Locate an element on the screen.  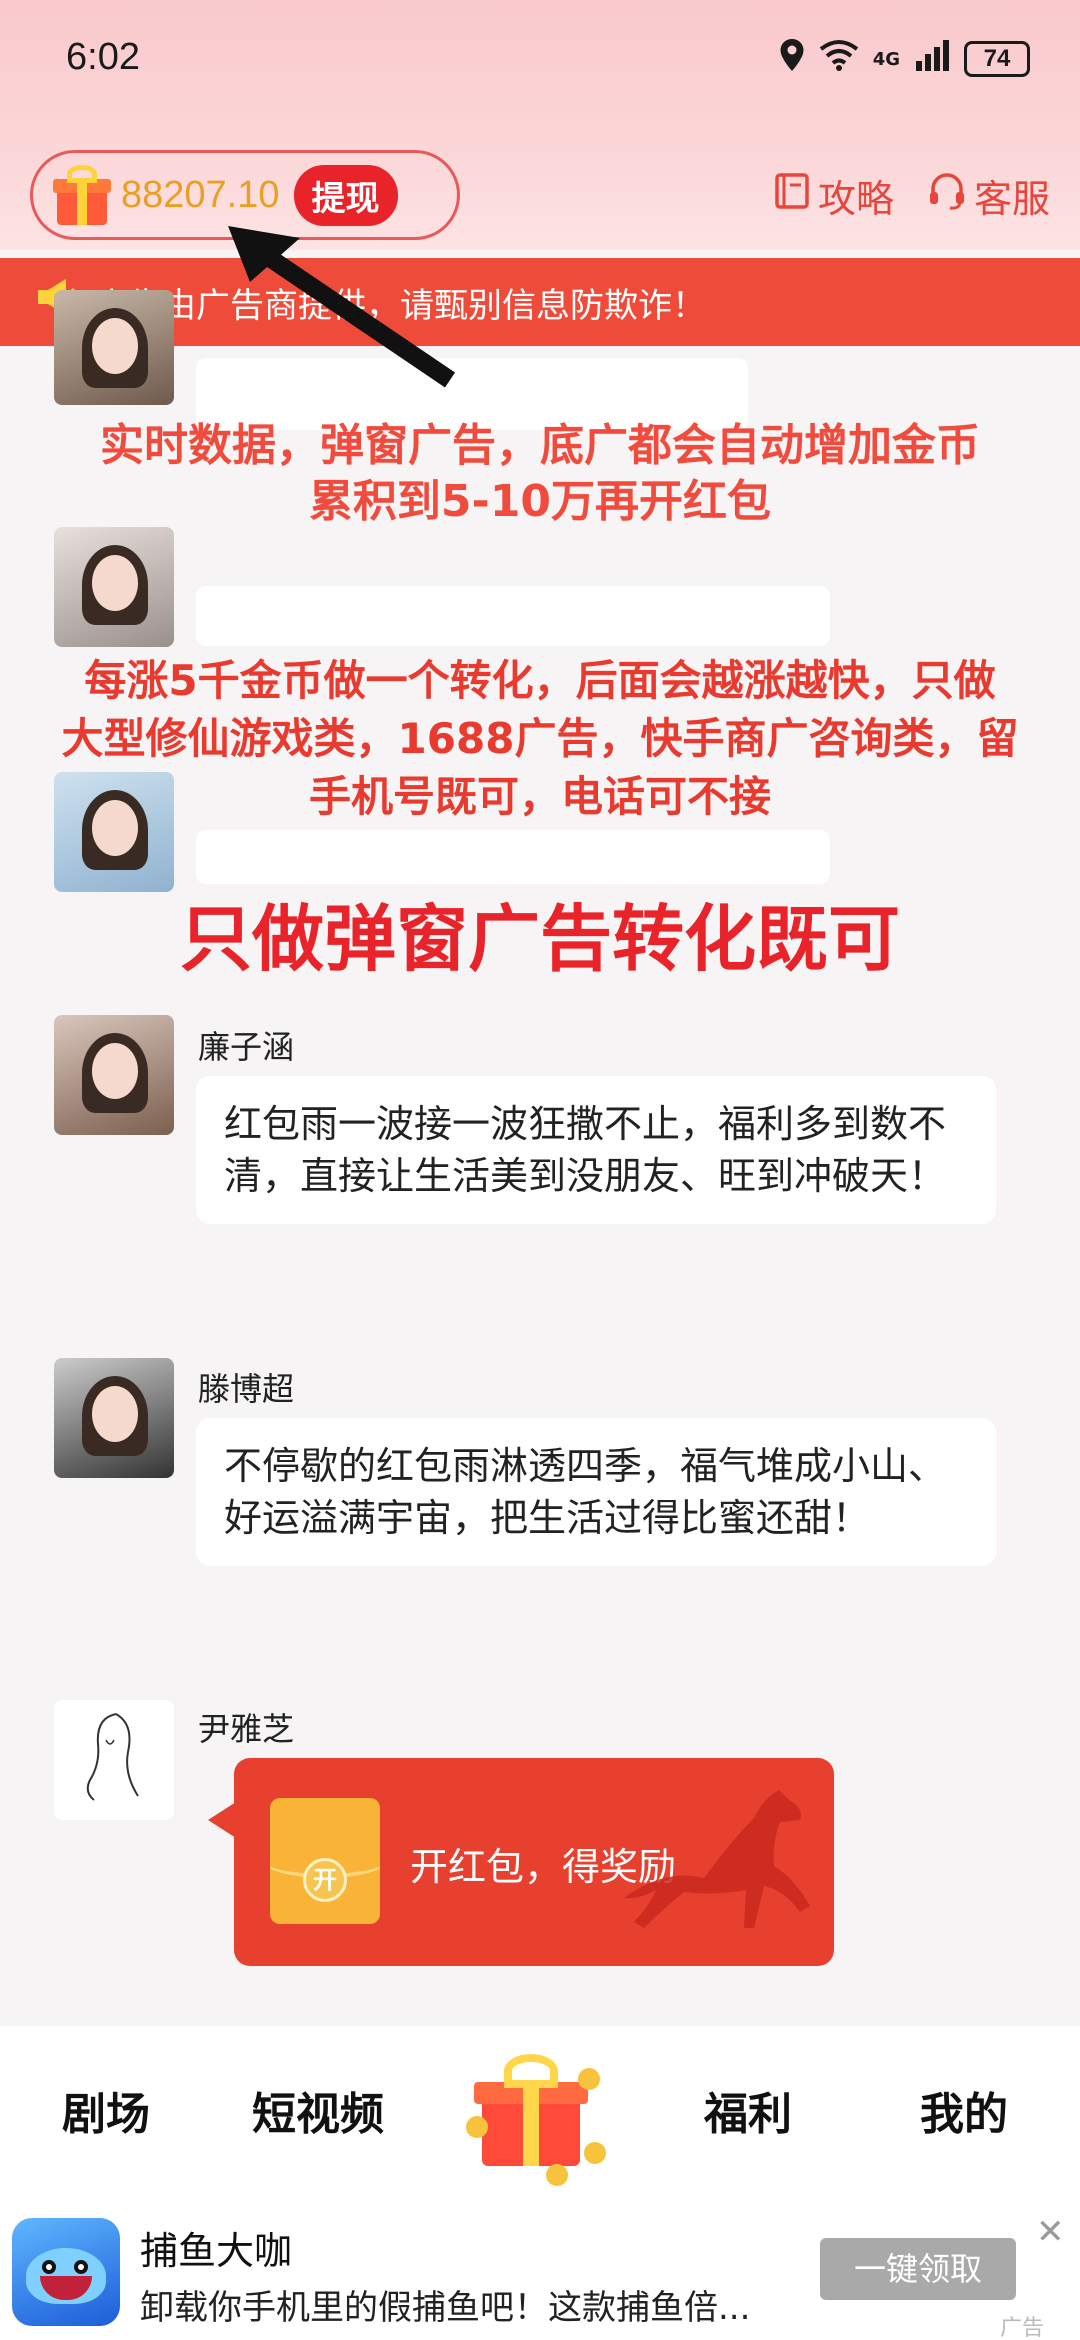
red-envelope-coin: 开 is located at coordinates (325, 1880).